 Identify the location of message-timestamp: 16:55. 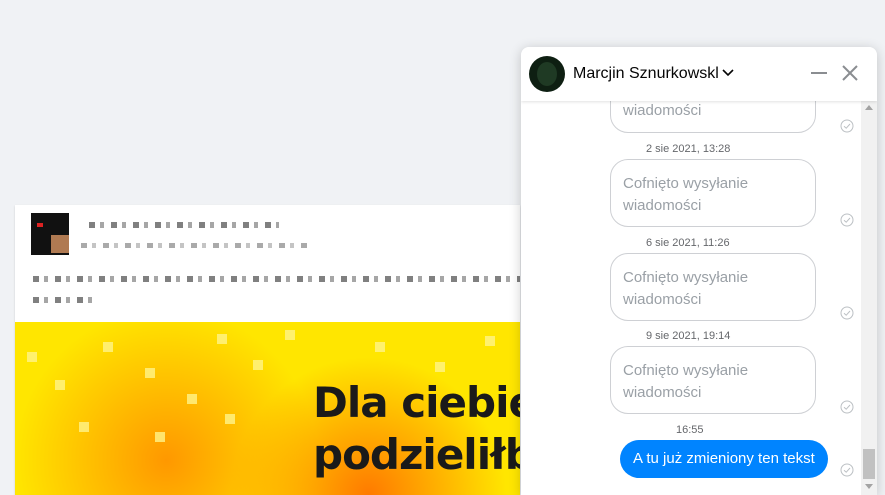
(690, 430).